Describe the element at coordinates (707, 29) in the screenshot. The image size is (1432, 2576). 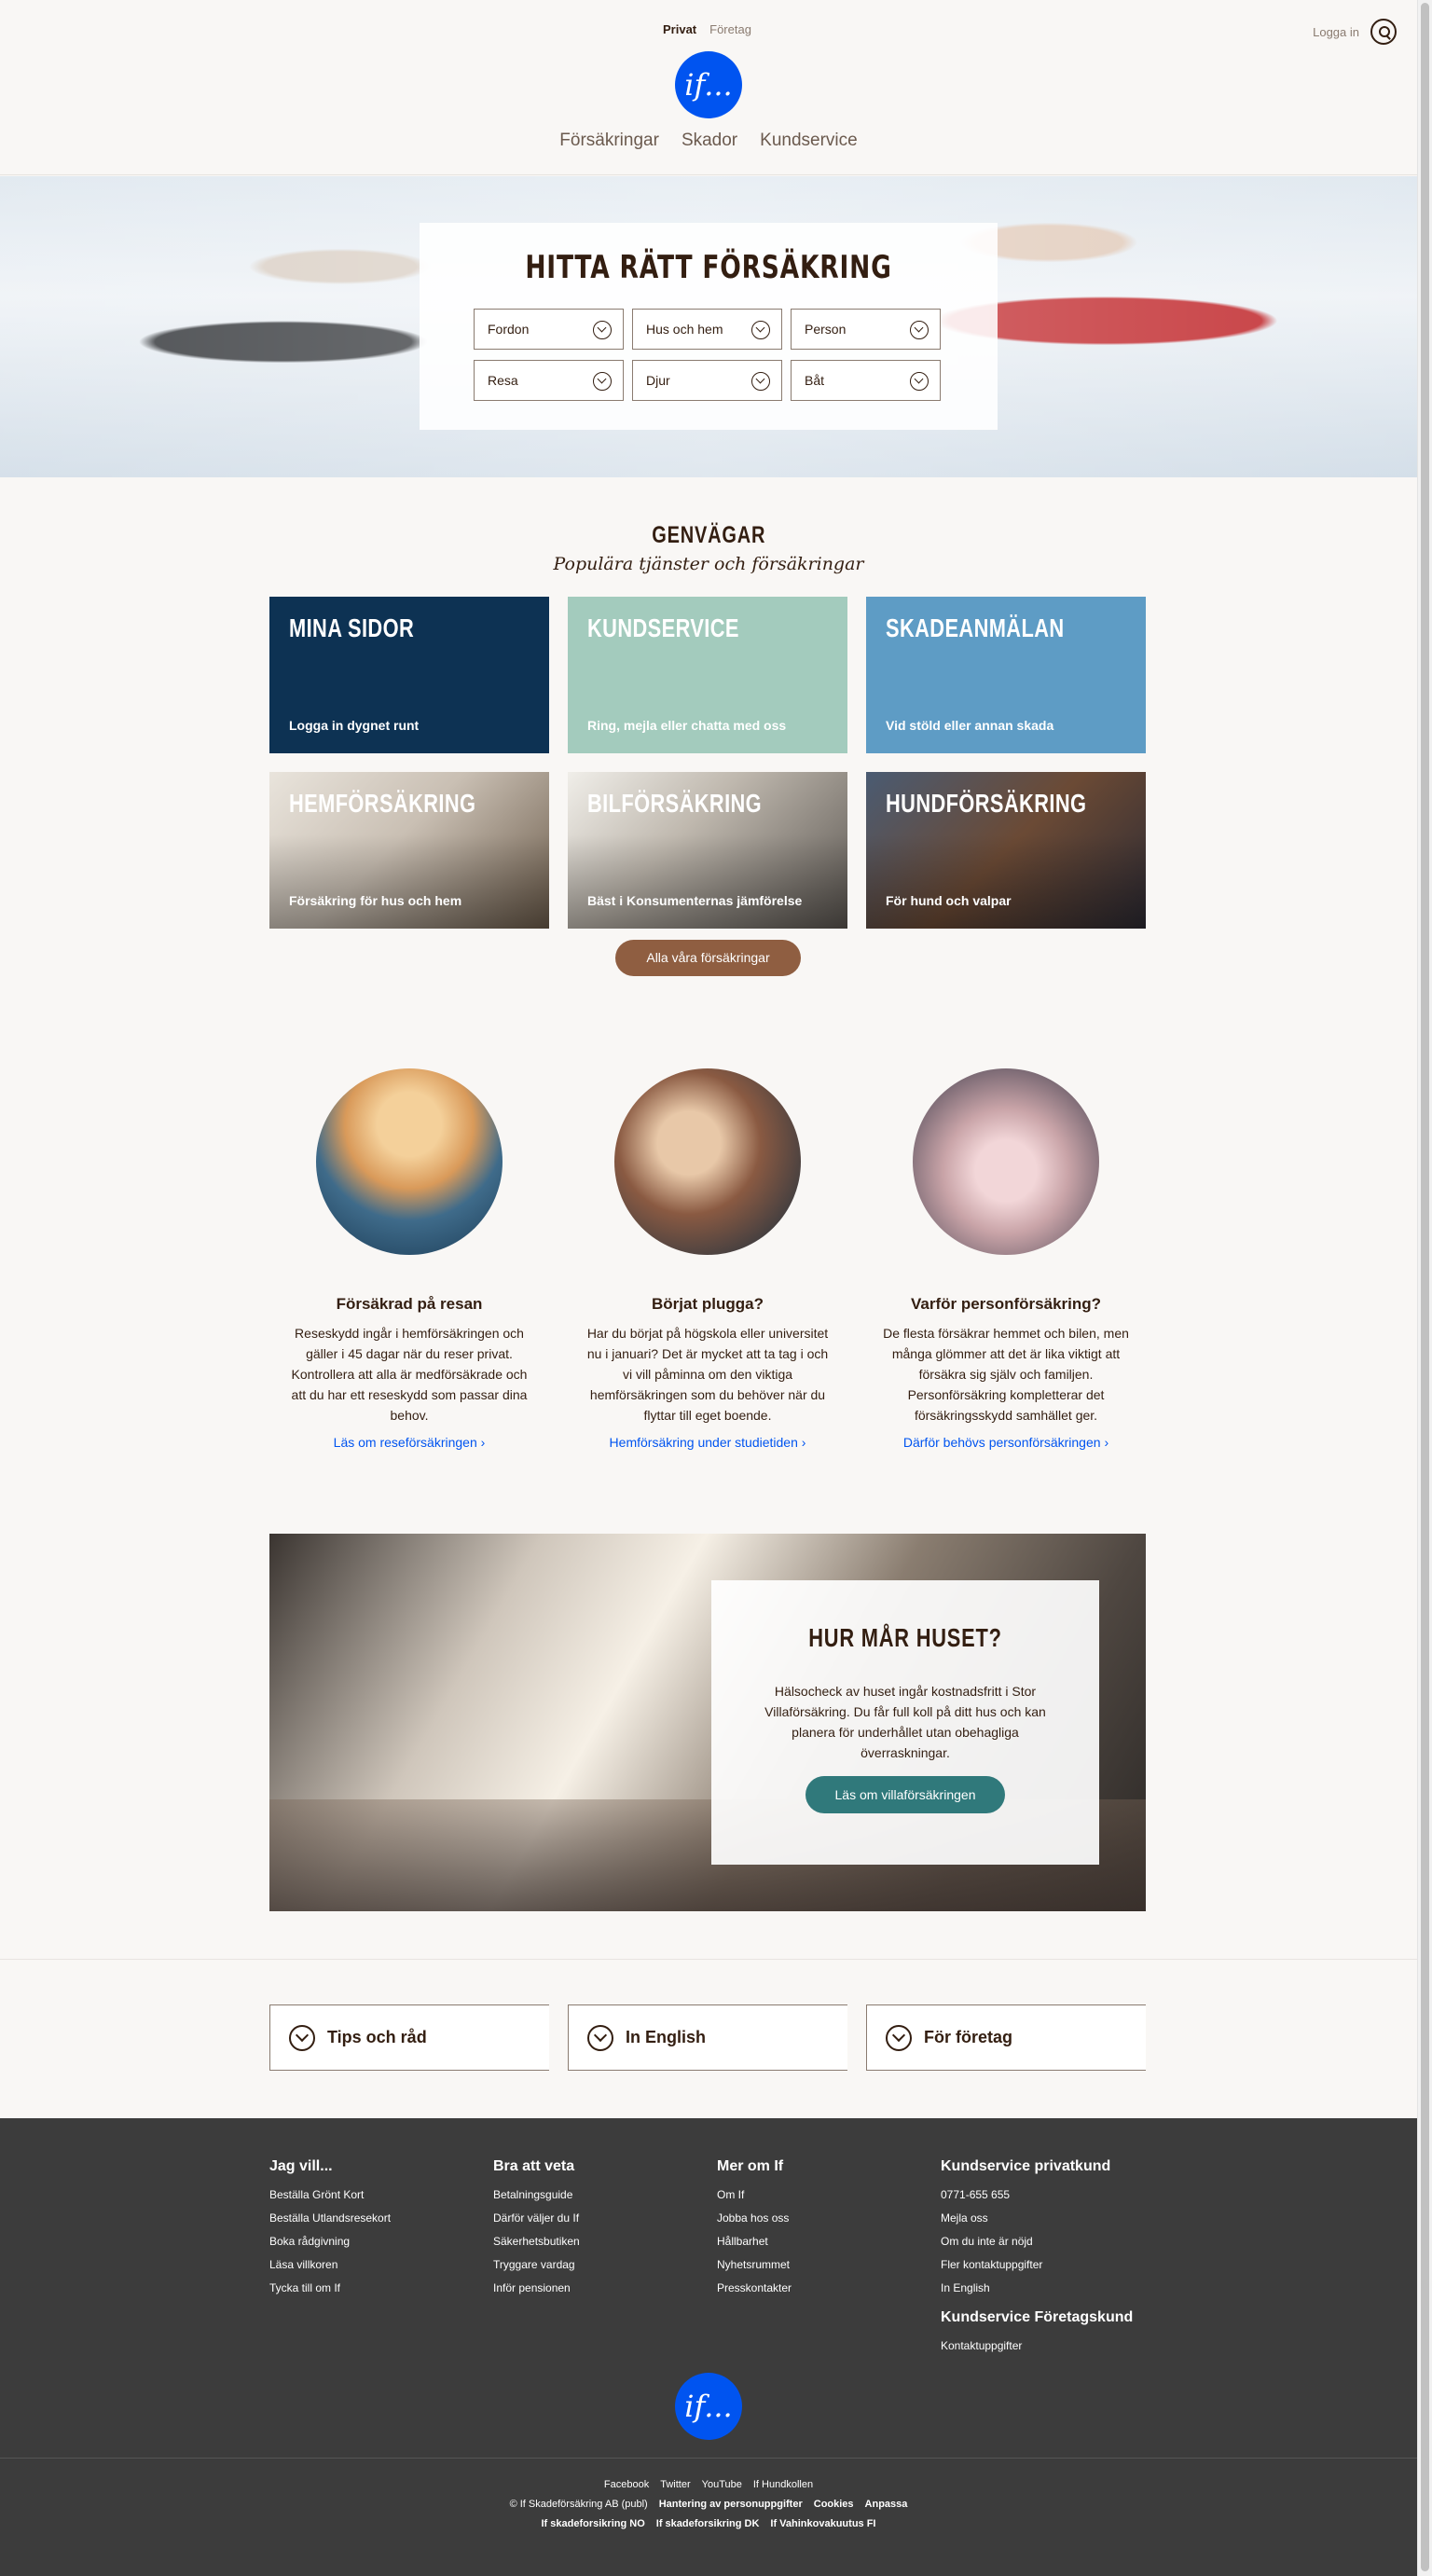
I see `segment-switch: Privat Företag` at that location.